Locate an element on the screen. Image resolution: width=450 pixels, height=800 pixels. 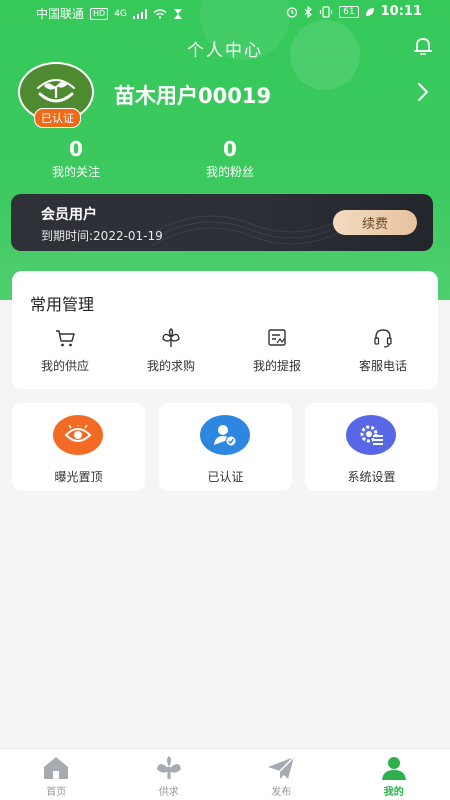
status-bar: 中国联通 HD 4G 61 10:11 is located at coordinates (225, 13).